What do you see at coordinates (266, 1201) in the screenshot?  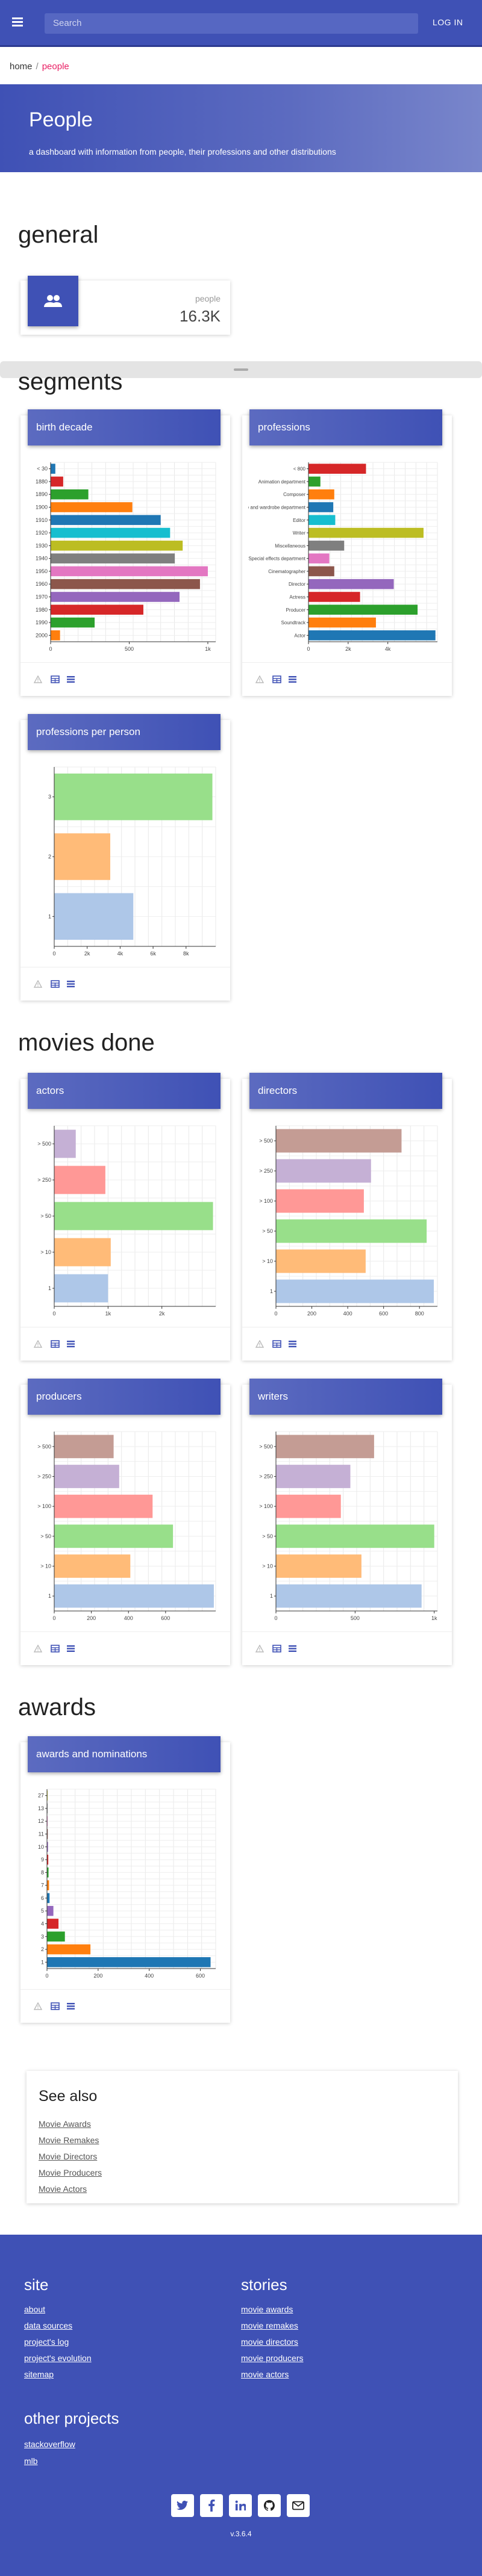 I see `tick-label: > 100` at bounding box center [266, 1201].